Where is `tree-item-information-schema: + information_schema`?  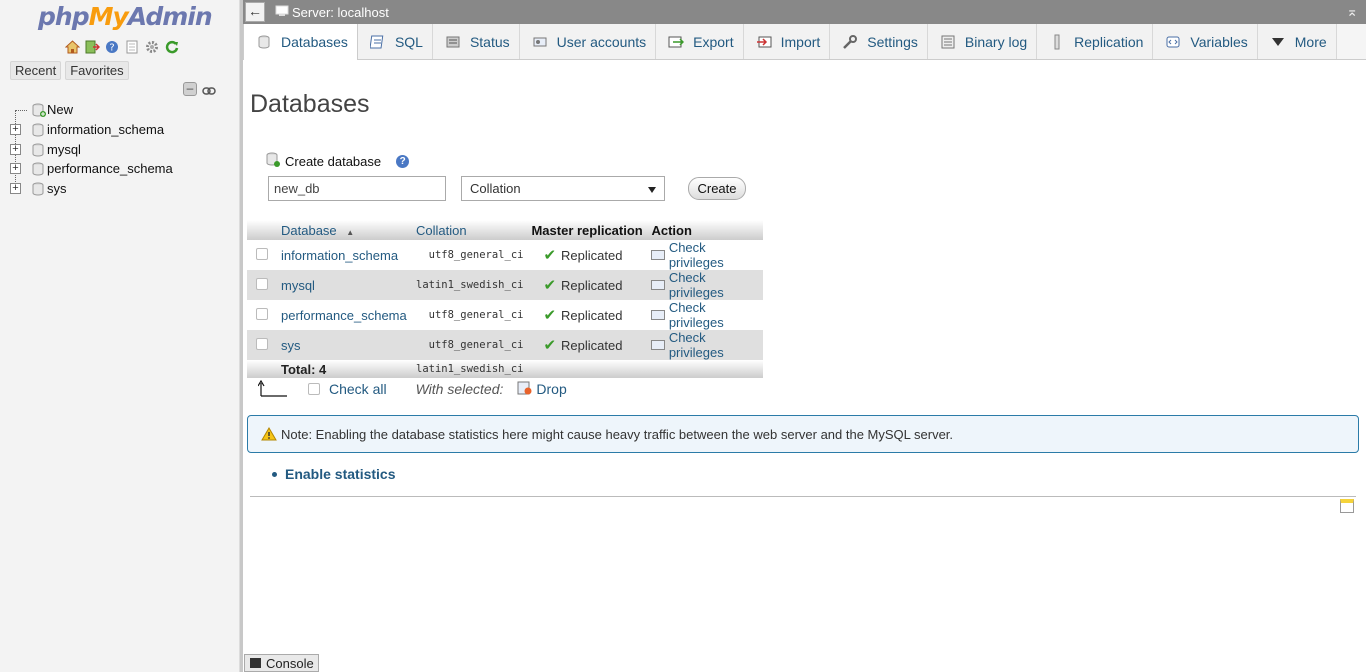 tree-item-information-schema: + information_schema is located at coordinates (90, 130).